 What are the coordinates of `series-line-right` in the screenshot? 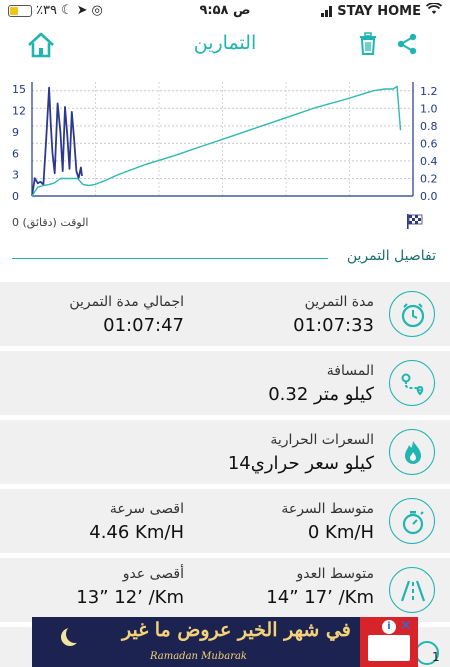 It's located at (216, 141).